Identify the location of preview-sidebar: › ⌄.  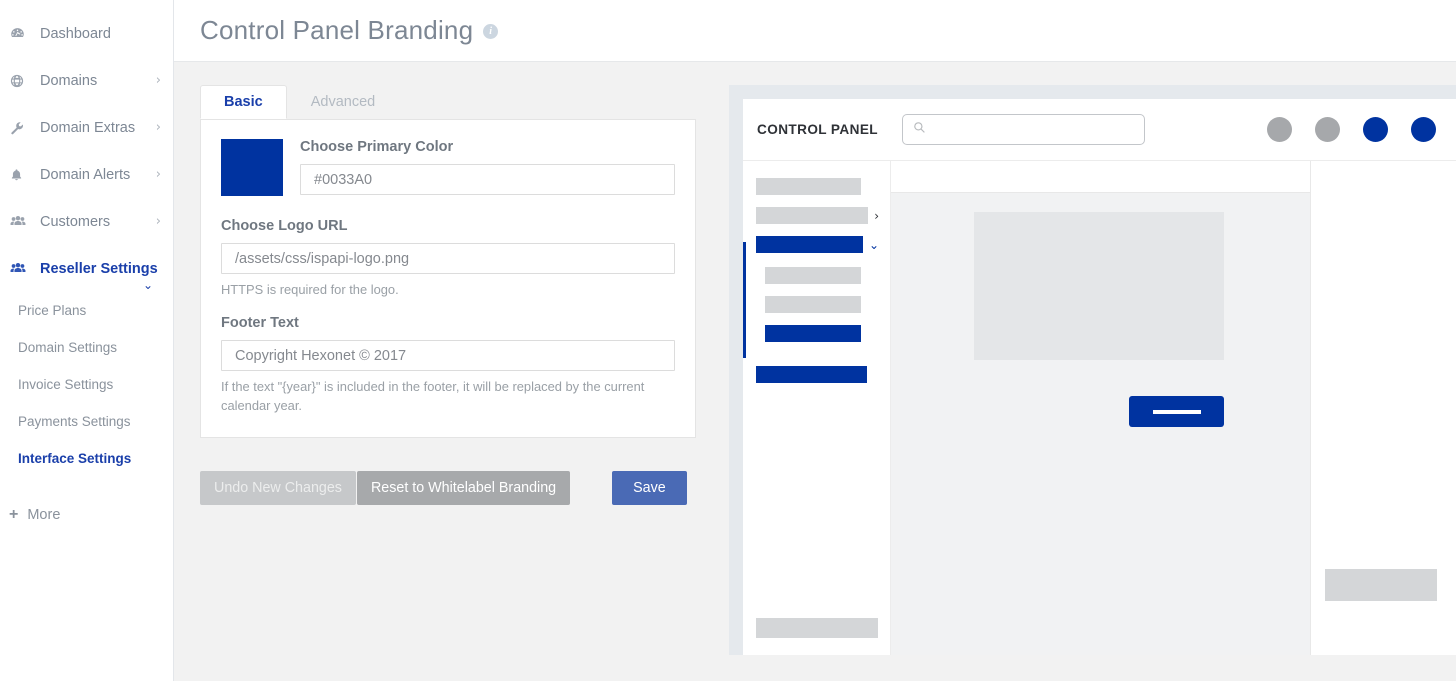
(817, 408).